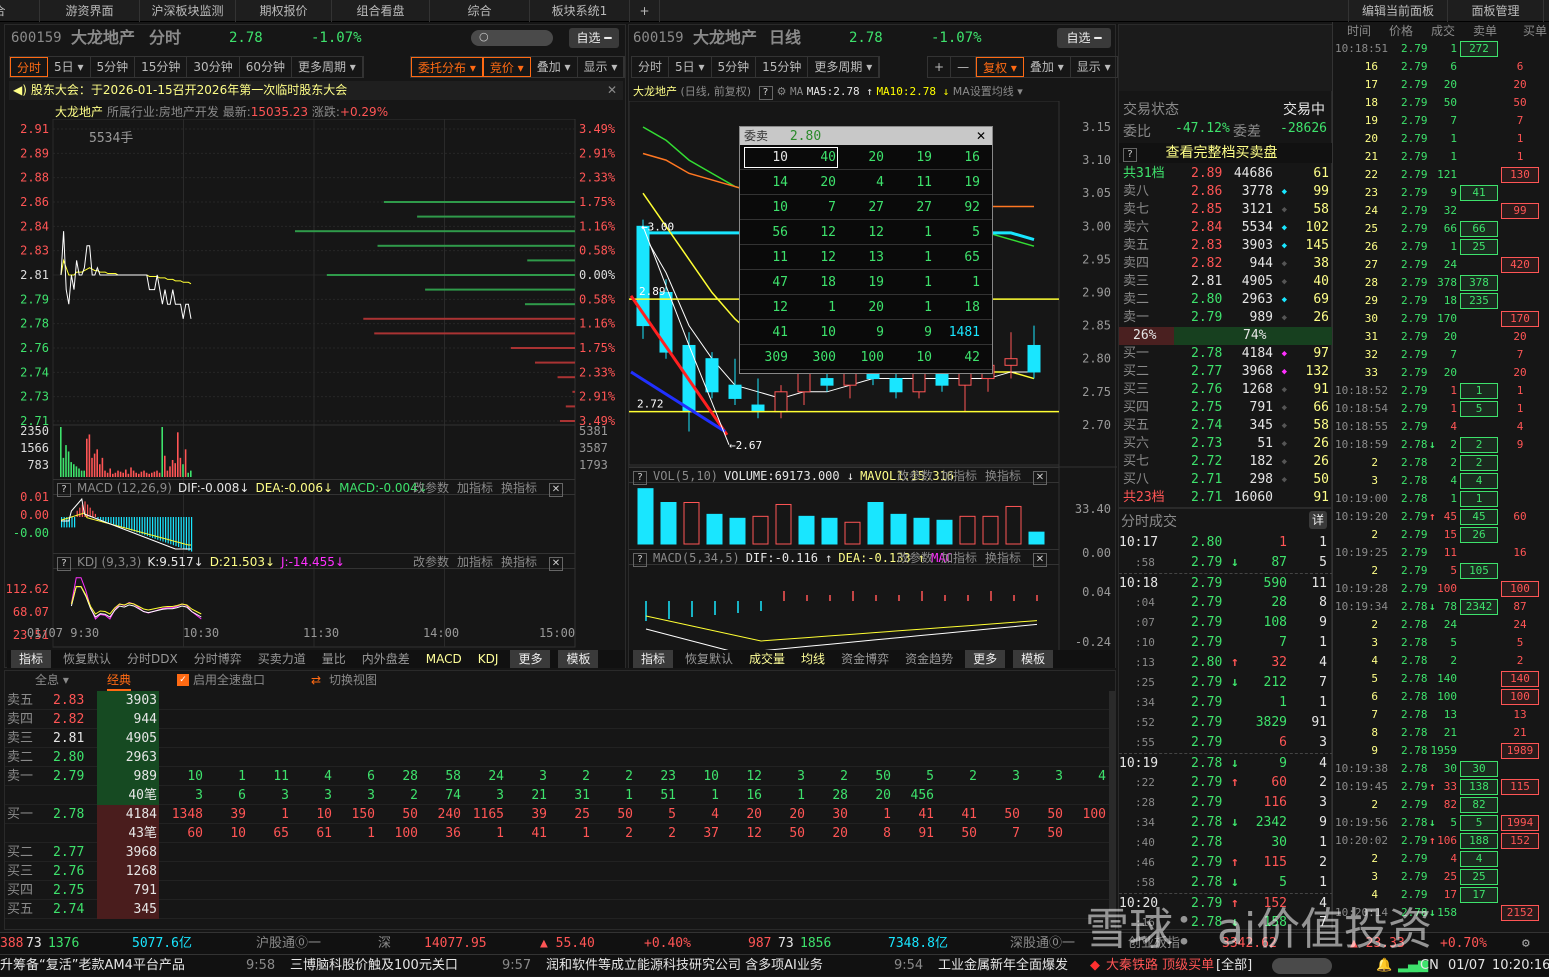 The image size is (1549, 977). What do you see at coordinates (560, 757) in the screenshot?
I see `queue-row: 卖二 2.80 2963` at bounding box center [560, 757].